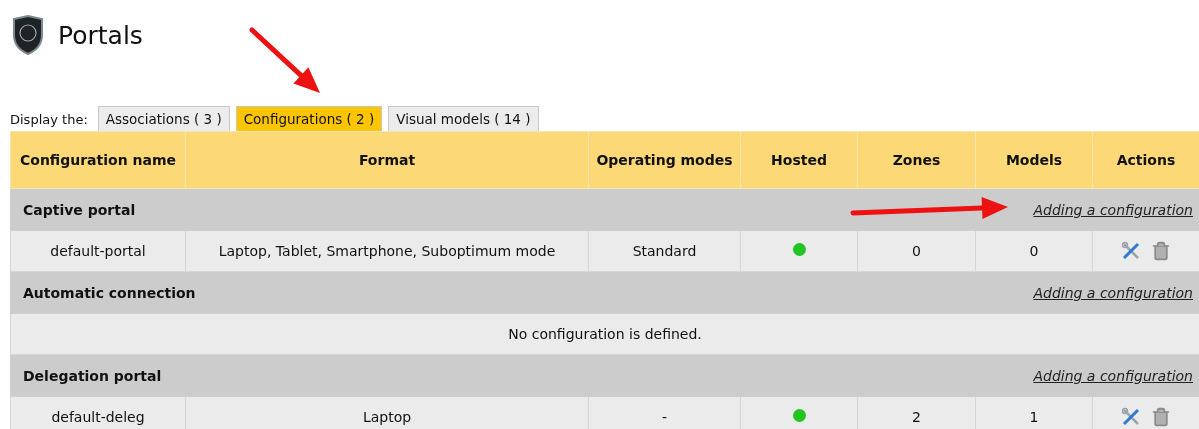  Describe the element at coordinates (916, 412) in the screenshot. I see `table-cell: 2` at that location.